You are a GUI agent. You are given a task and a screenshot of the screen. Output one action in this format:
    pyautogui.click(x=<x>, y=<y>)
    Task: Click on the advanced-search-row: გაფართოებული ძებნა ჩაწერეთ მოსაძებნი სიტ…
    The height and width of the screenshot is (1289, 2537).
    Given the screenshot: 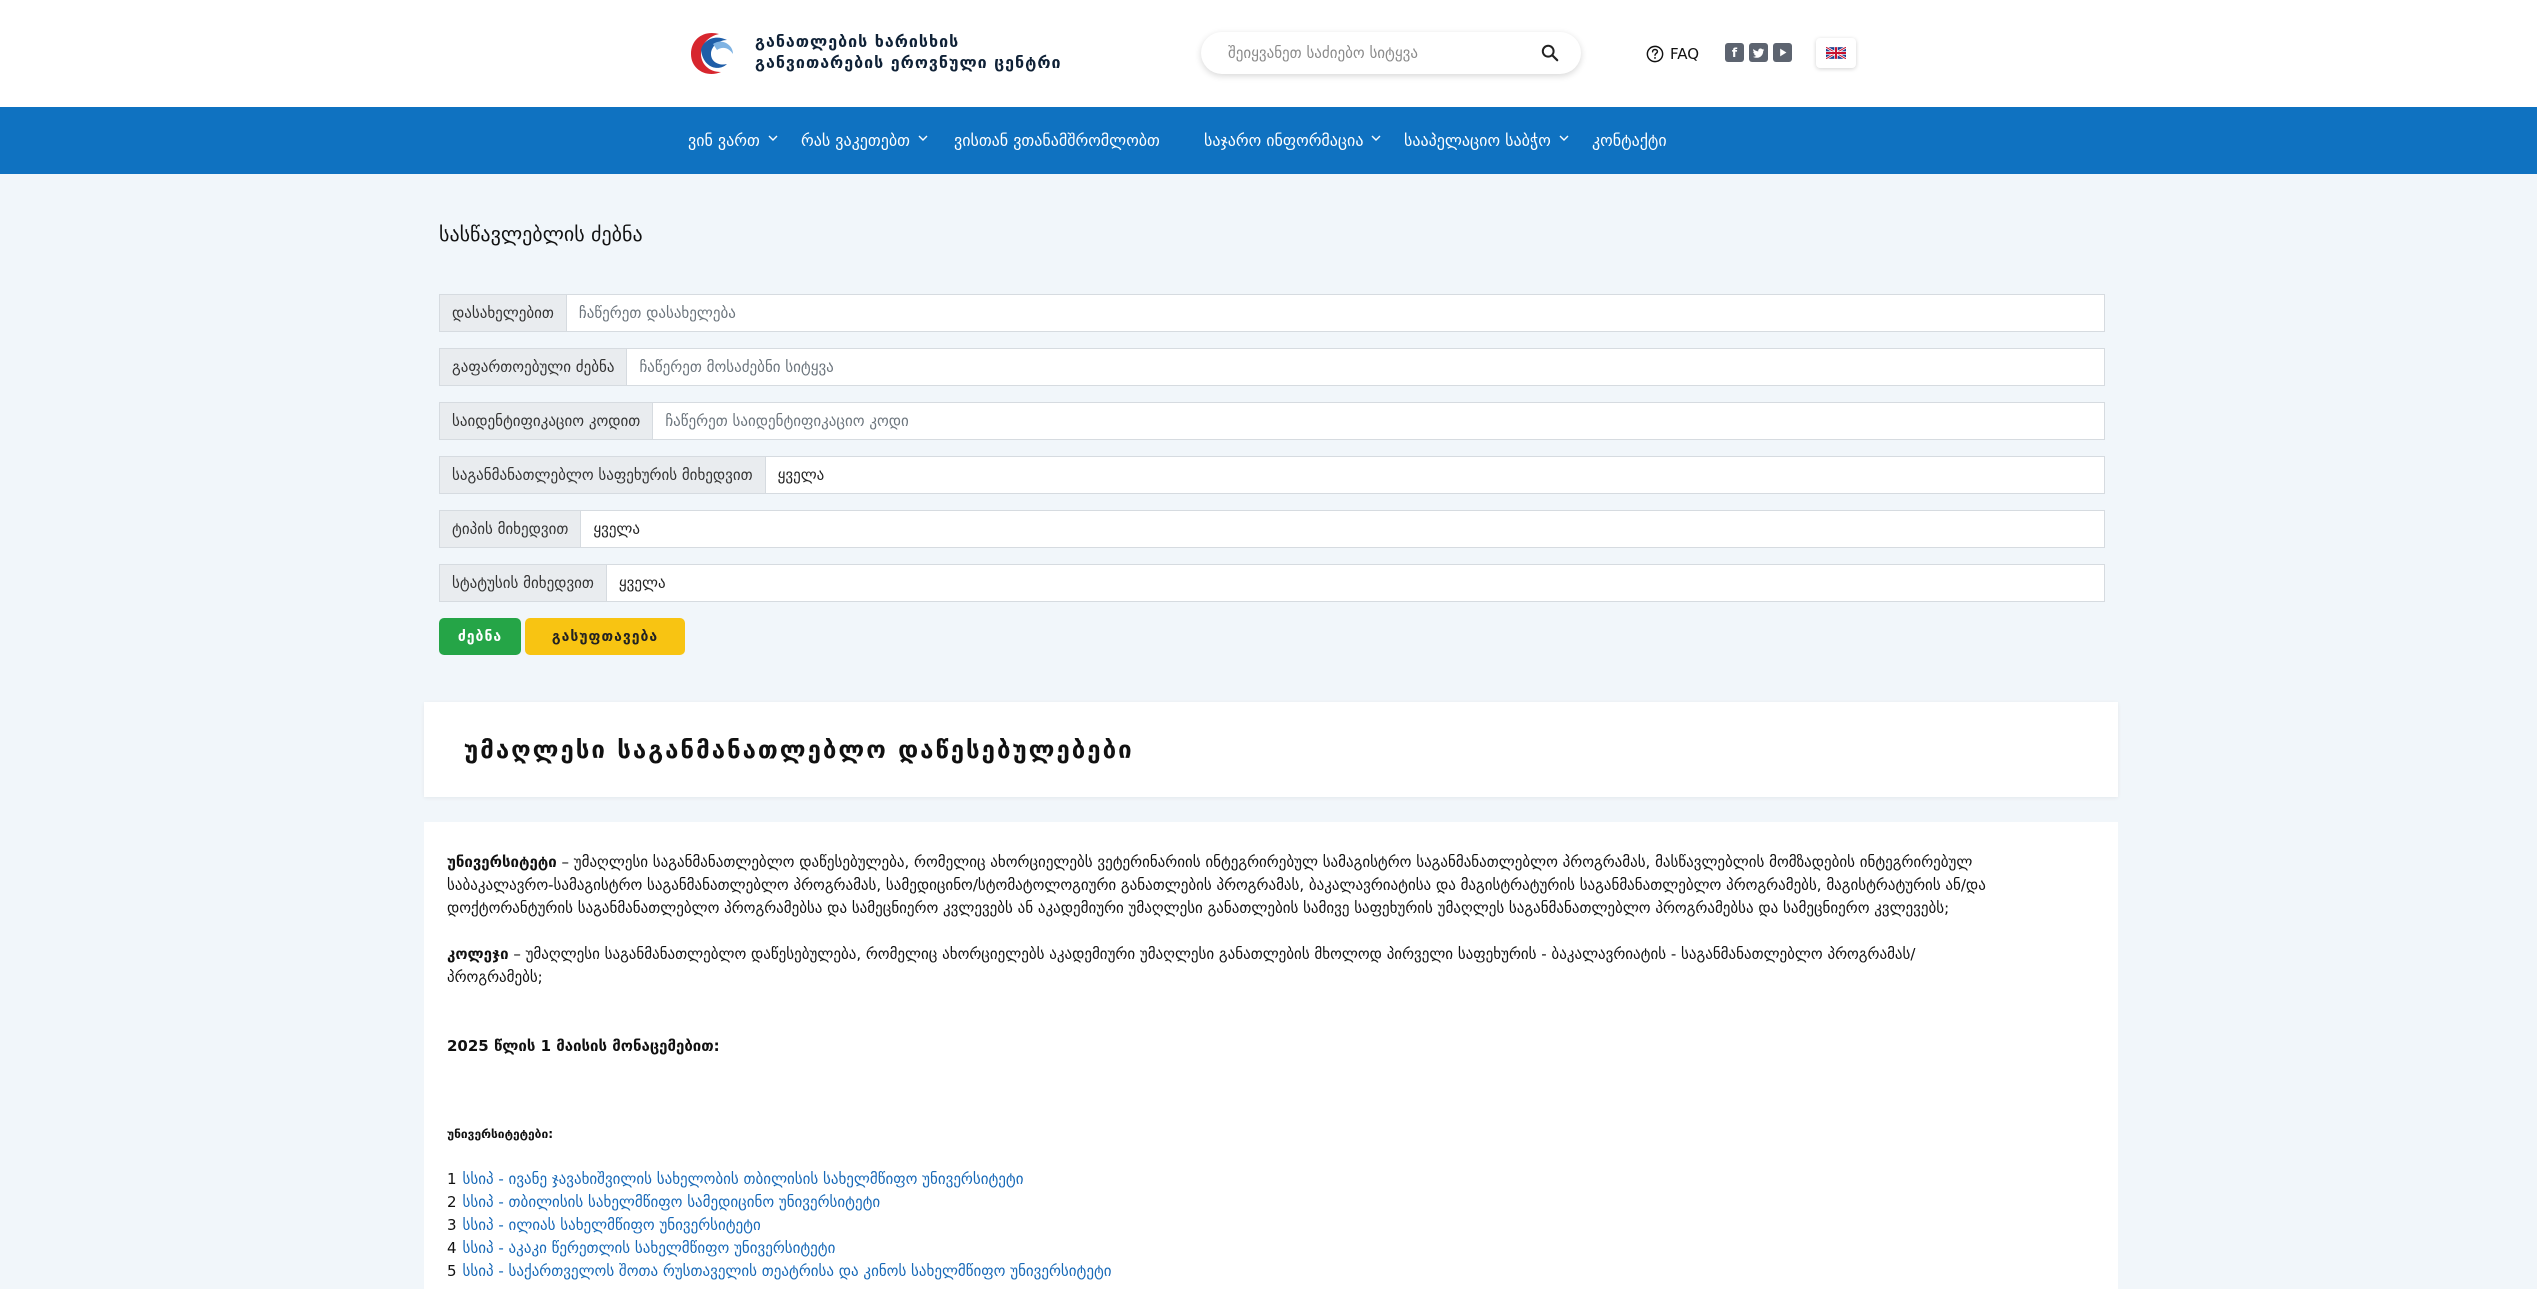 What is the action you would take?
    pyautogui.click(x=1272, y=367)
    